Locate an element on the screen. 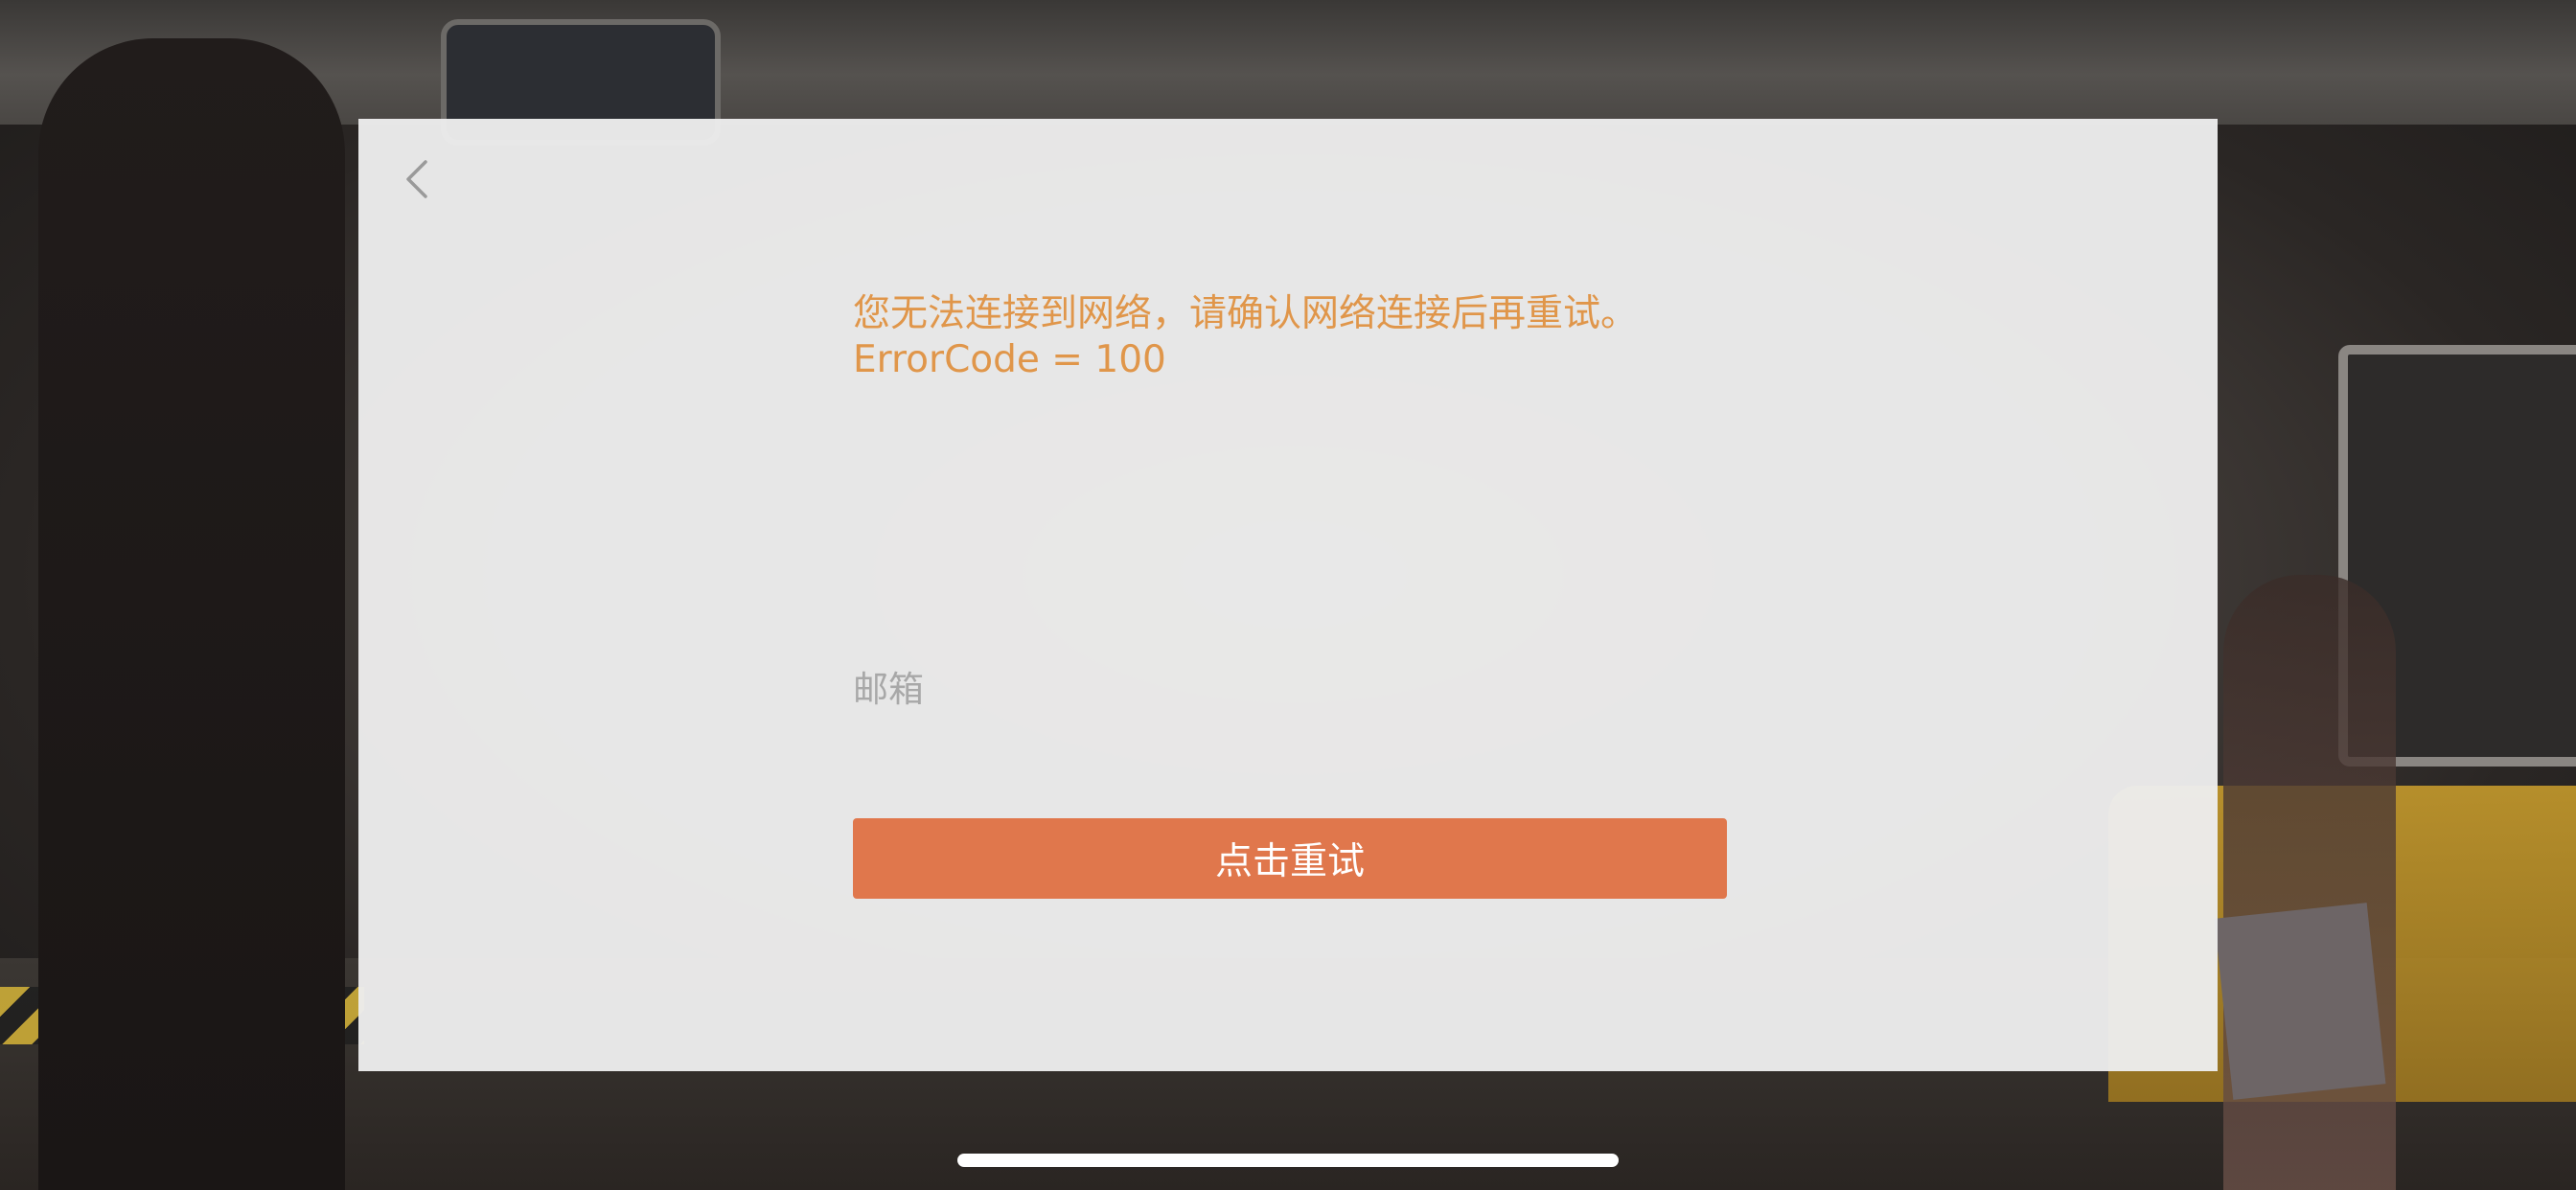  back-button is located at coordinates (416, 179).